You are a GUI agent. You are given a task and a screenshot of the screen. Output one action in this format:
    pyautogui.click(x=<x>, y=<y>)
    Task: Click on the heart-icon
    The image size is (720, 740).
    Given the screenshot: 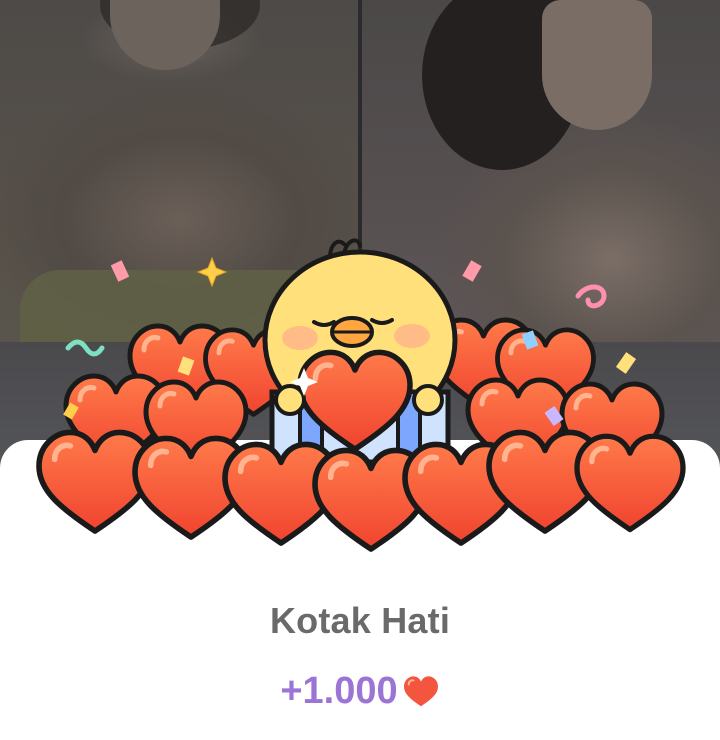 What is the action you would take?
    pyautogui.click(x=420, y=690)
    